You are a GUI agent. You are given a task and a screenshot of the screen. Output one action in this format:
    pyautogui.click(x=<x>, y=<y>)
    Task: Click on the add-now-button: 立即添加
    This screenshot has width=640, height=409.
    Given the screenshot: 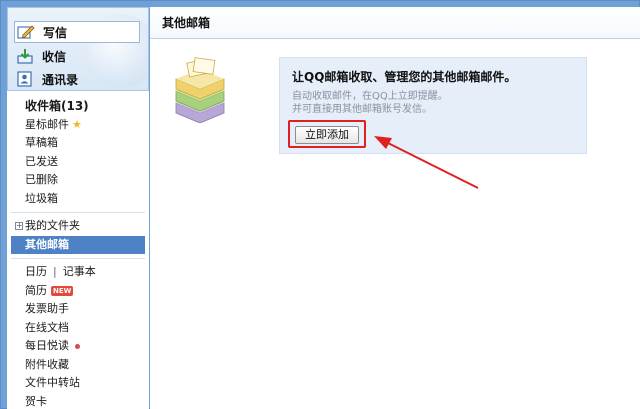 What is the action you would take?
    pyautogui.click(x=327, y=135)
    